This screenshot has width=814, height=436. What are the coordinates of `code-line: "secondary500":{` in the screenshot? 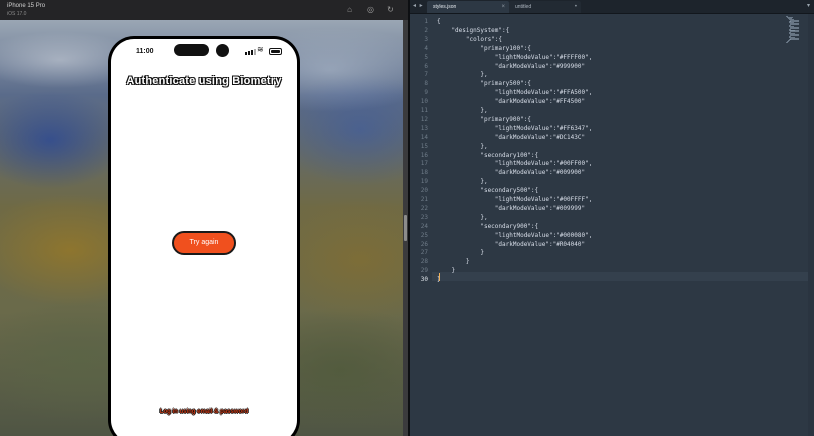 It's located at (488, 191).